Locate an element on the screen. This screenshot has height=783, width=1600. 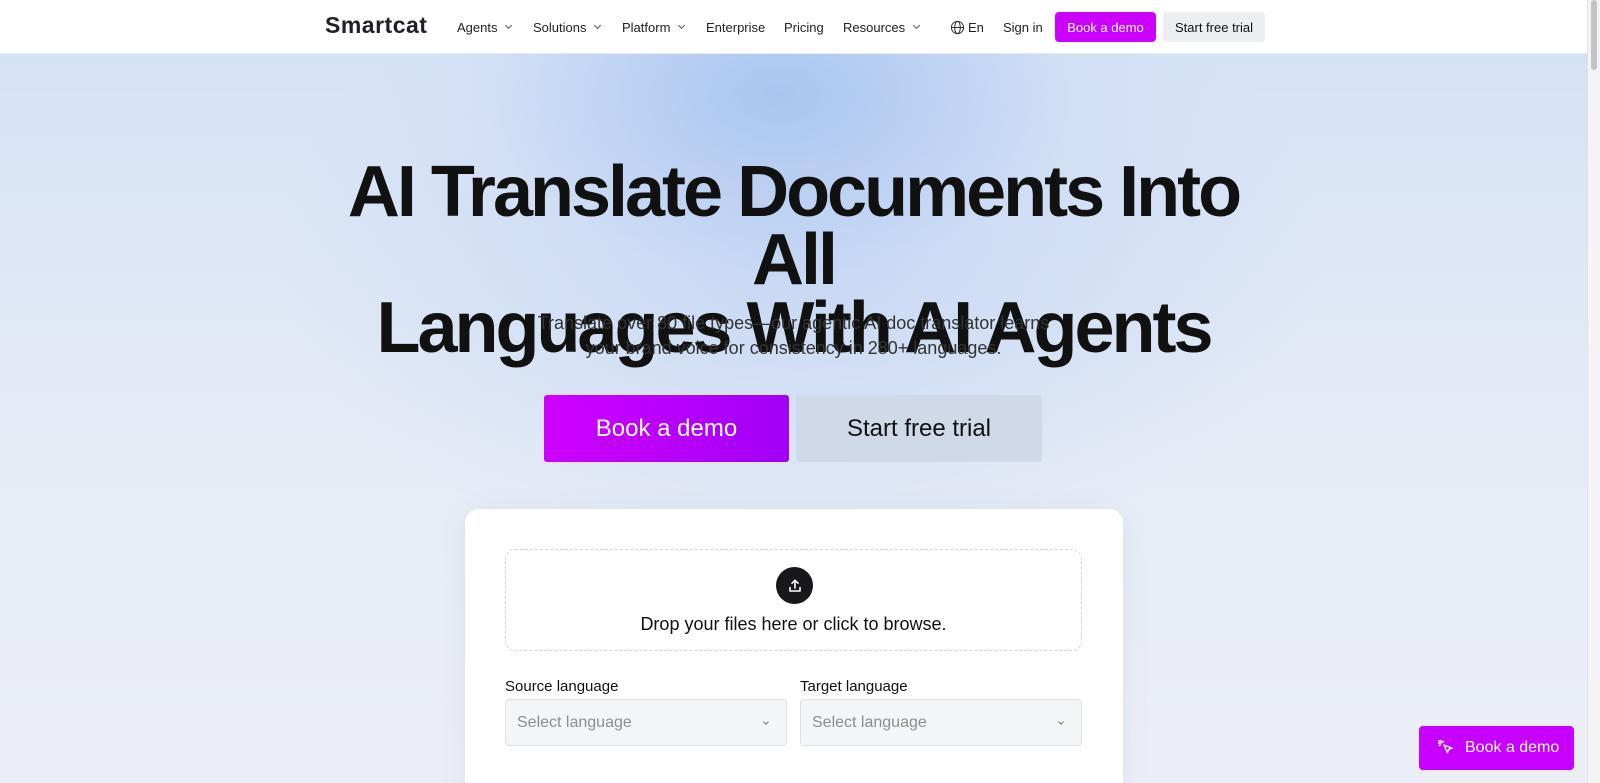
file-dropzone: Drop your files here or click to browse. is located at coordinates (793, 600).